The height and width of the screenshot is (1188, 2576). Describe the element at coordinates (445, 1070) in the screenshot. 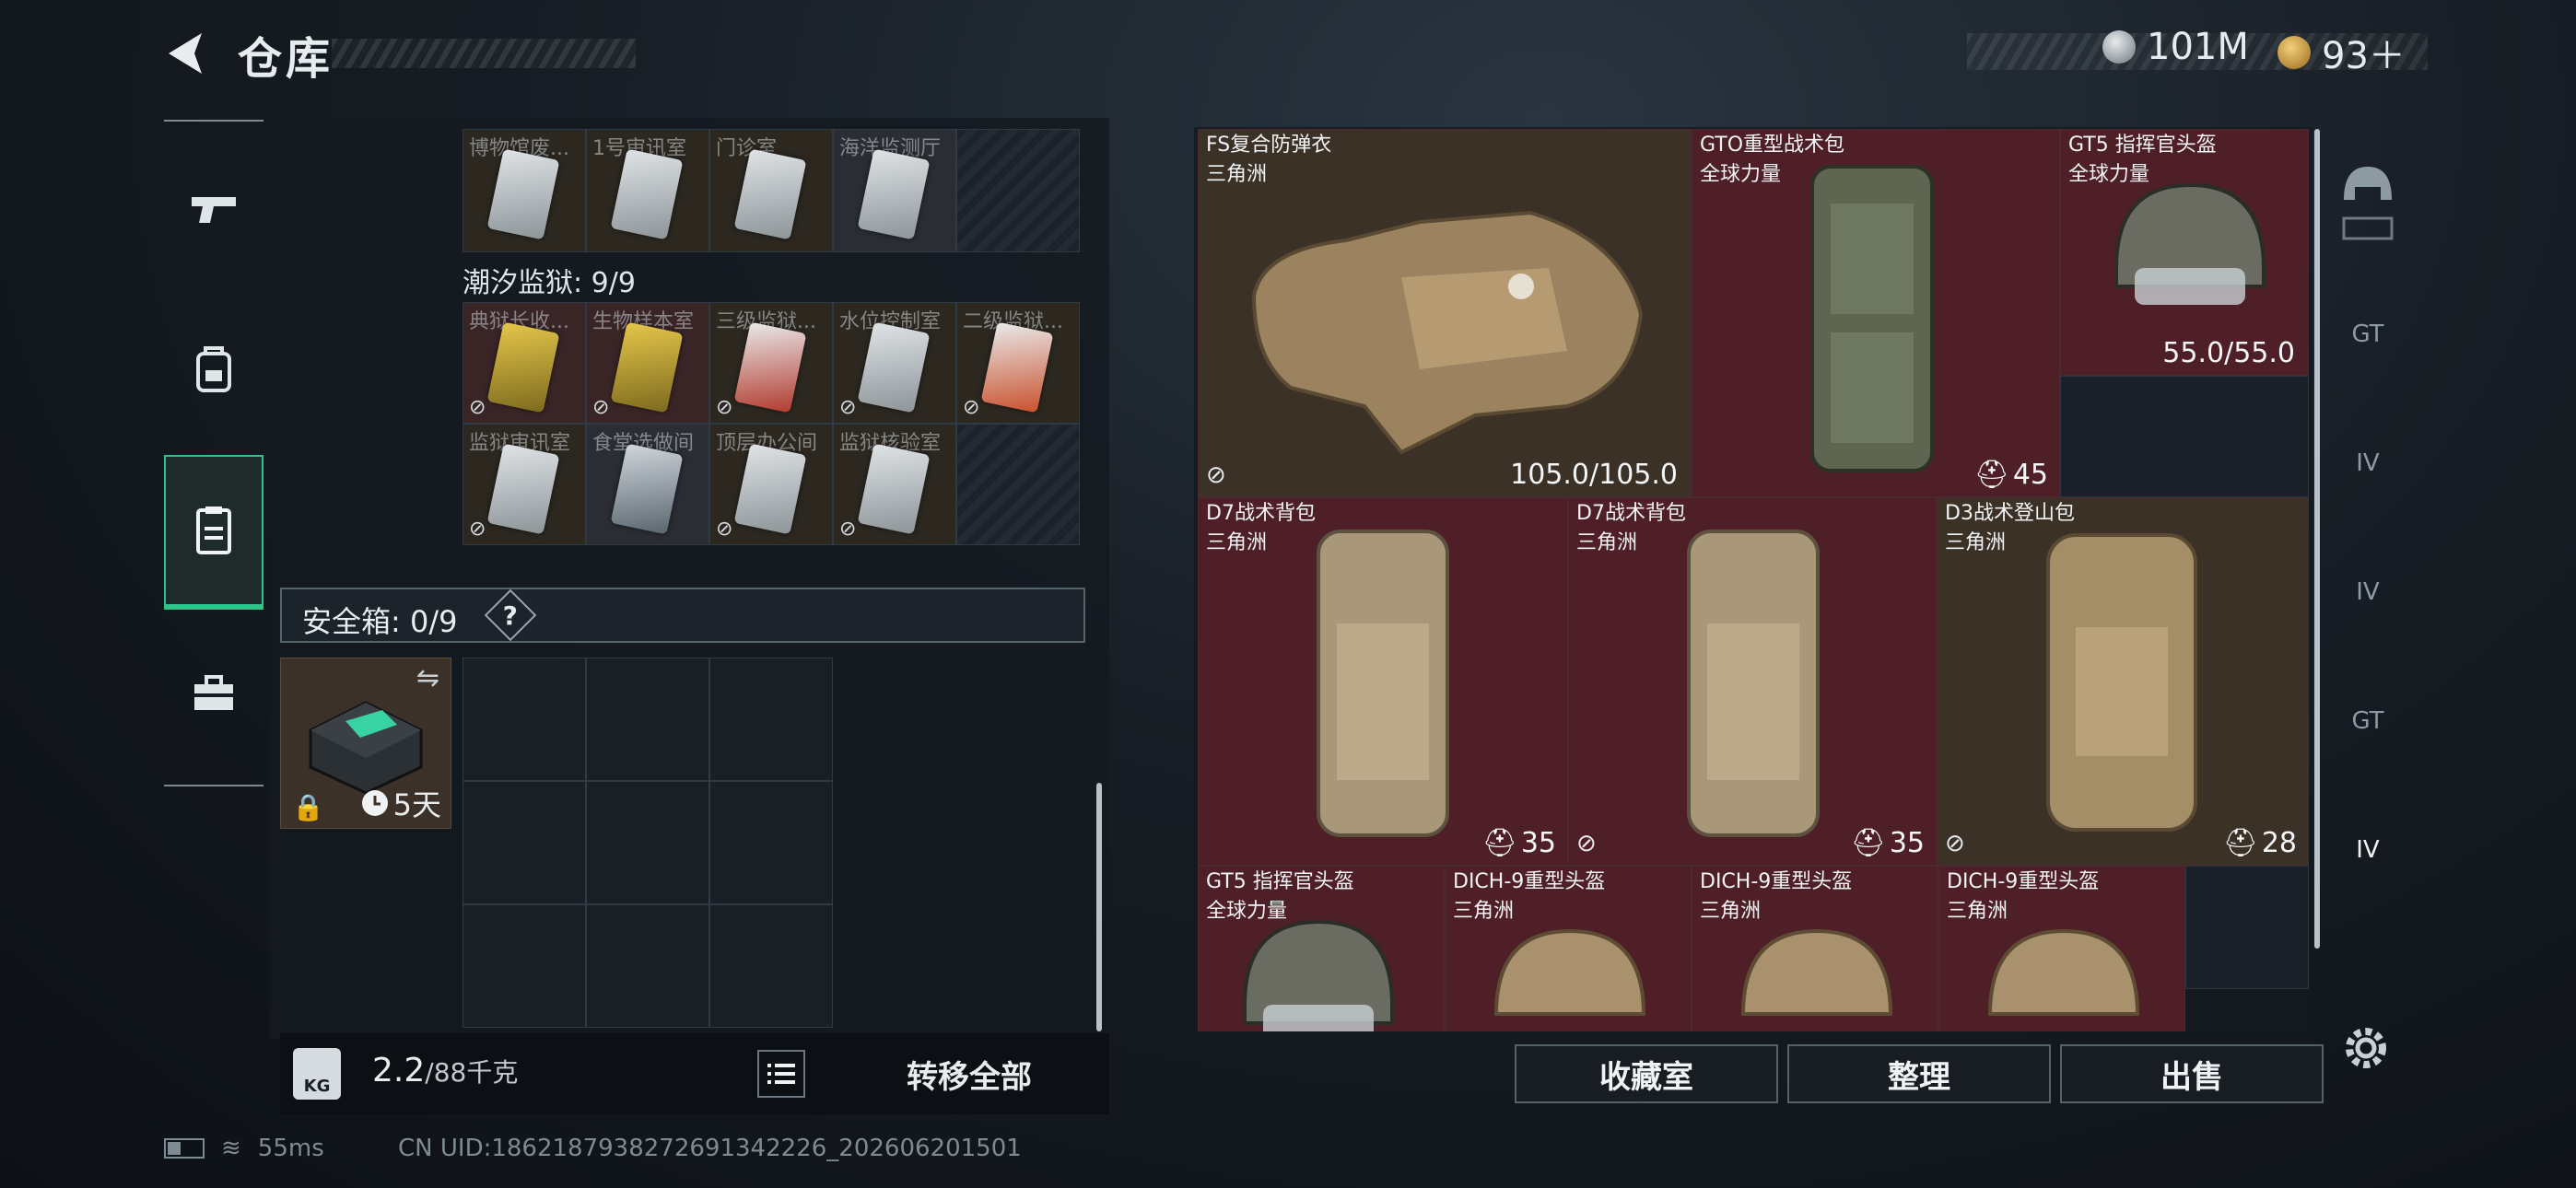

I see `weight-value: 2.2/88千克` at that location.